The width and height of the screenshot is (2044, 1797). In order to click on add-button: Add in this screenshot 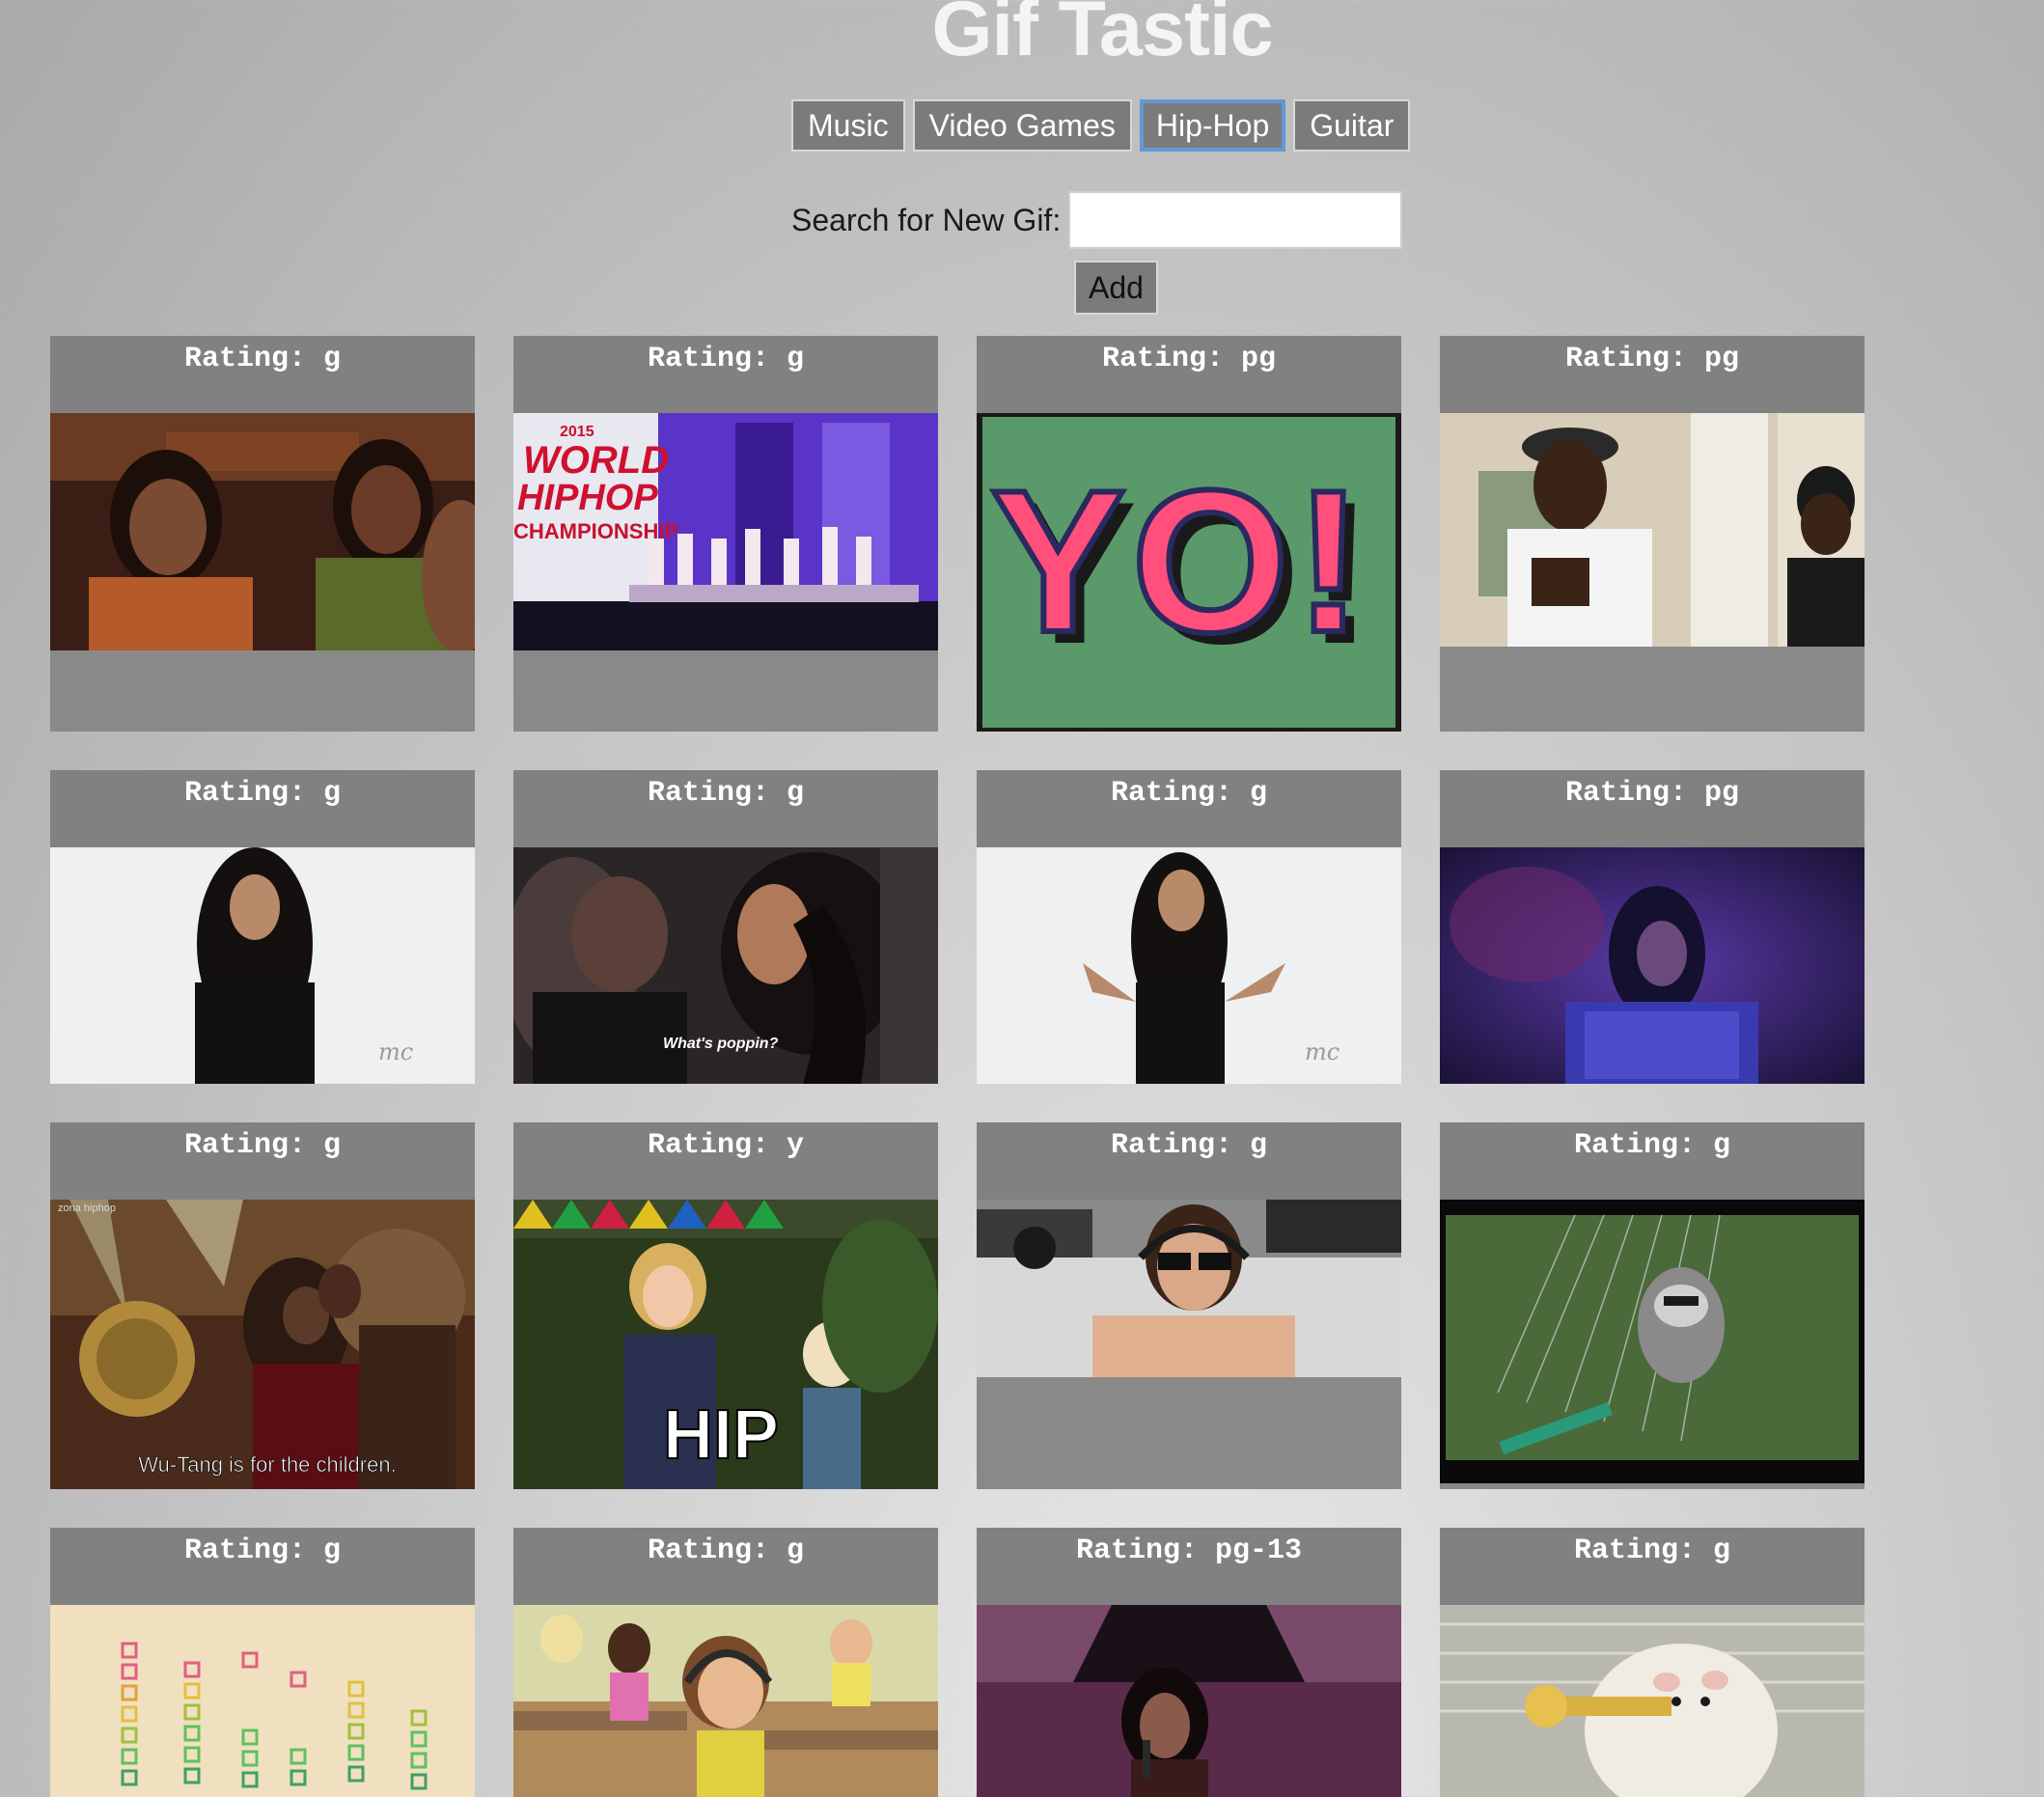, I will do `click(1116, 288)`.